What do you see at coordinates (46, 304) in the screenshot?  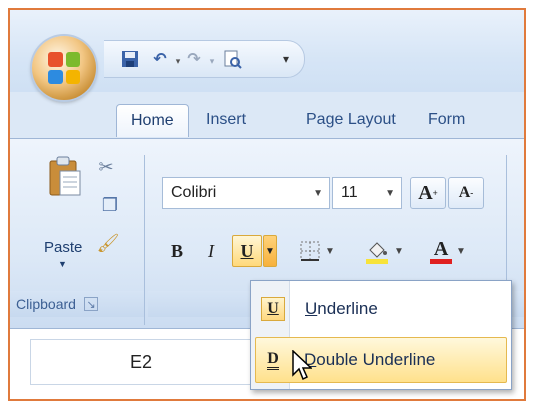 I see `clipboard-label-text: Clipboard` at bounding box center [46, 304].